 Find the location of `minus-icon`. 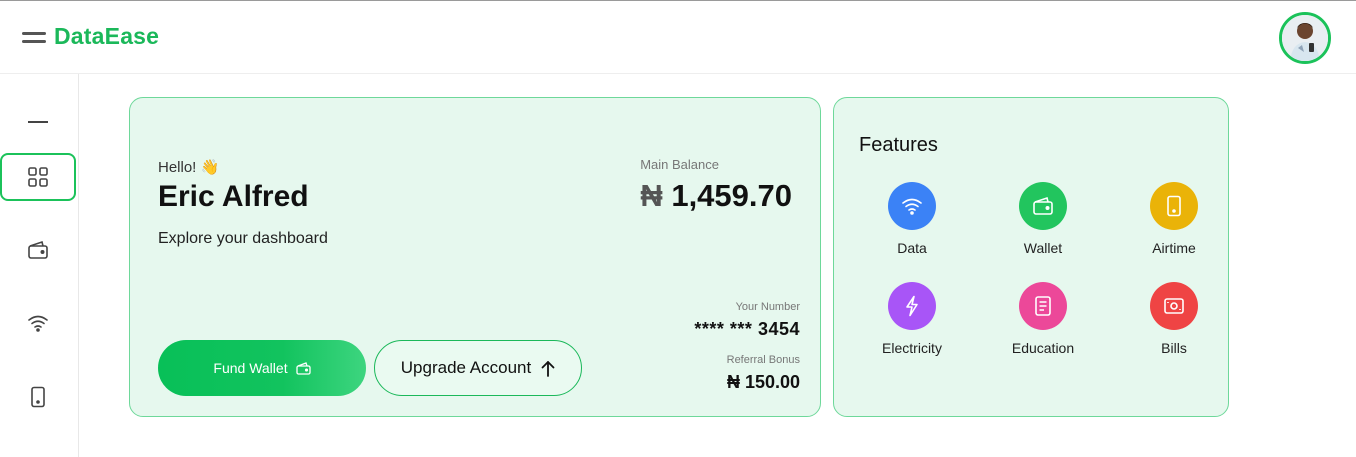

minus-icon is located at coordinates (38, 122).